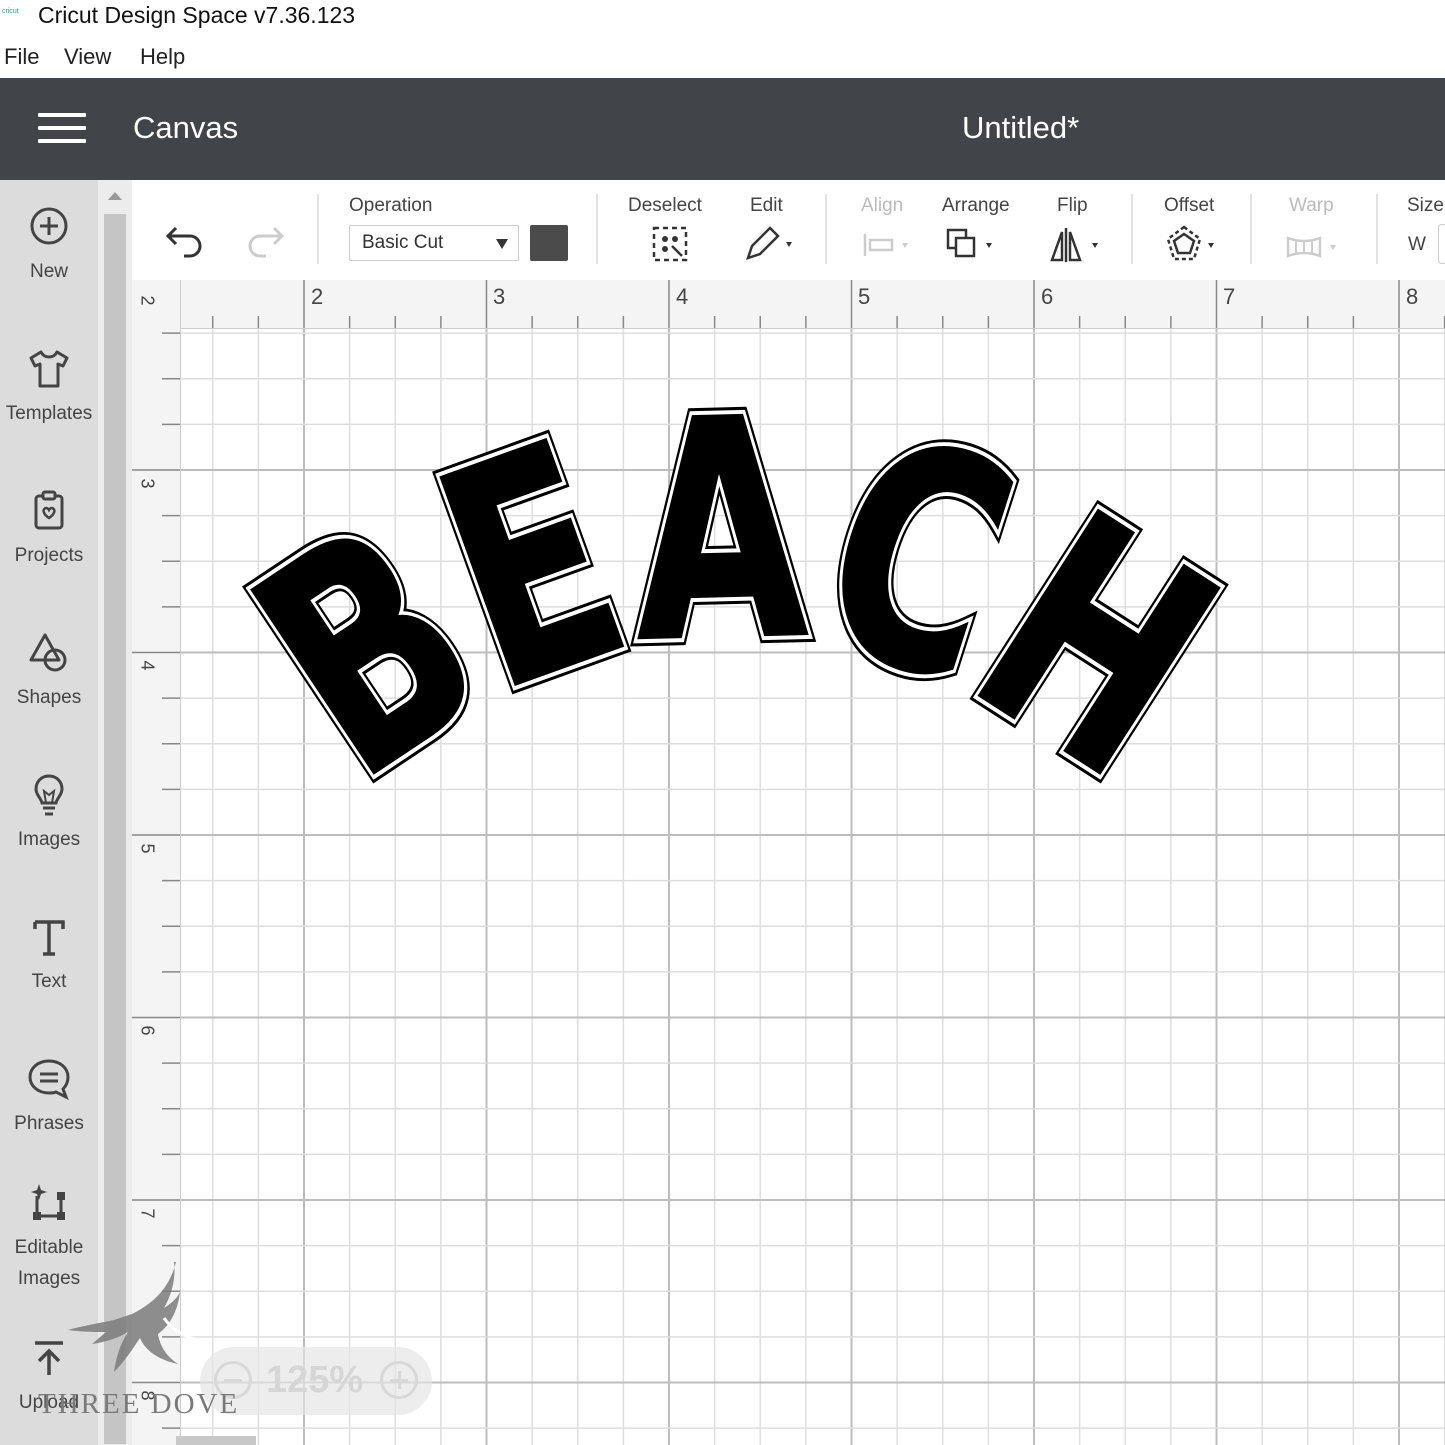  I want to click on zoom-level: 125%, so click(315, 1380).